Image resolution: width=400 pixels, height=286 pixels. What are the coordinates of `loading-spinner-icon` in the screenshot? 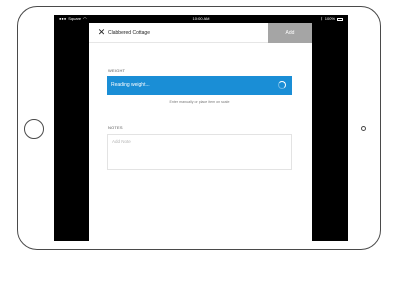 It's located at (282, 85).